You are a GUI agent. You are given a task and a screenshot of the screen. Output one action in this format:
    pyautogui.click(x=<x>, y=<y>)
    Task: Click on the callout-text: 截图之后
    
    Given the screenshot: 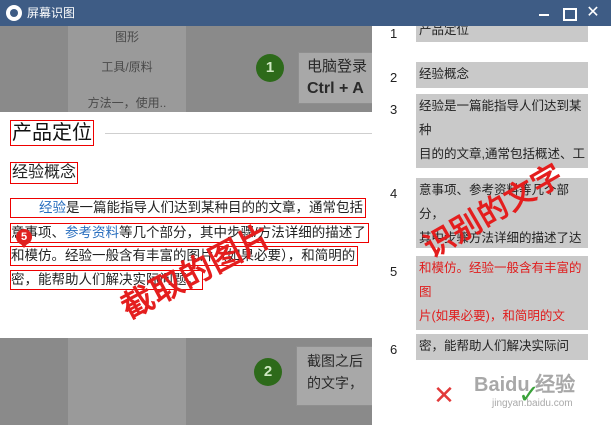 What is the action you would take?
    pyautogui.click(x=335, y=361)
    